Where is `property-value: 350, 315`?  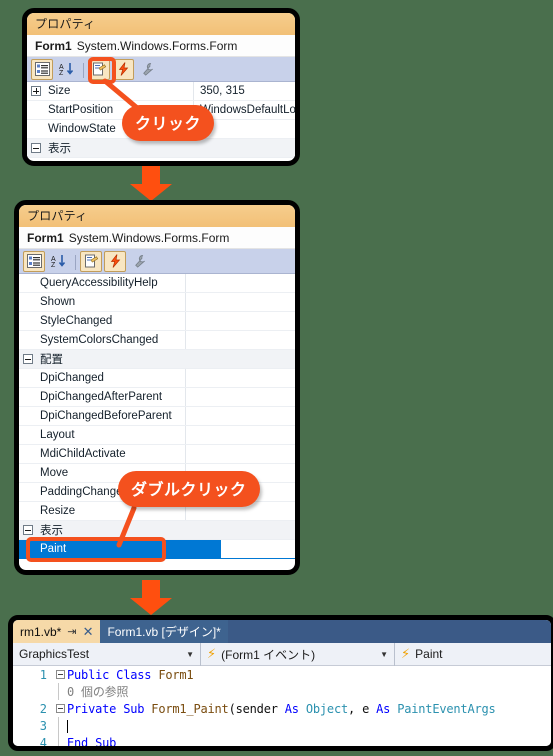 property-value: 350, 315 is located at coordinates (244, 91).